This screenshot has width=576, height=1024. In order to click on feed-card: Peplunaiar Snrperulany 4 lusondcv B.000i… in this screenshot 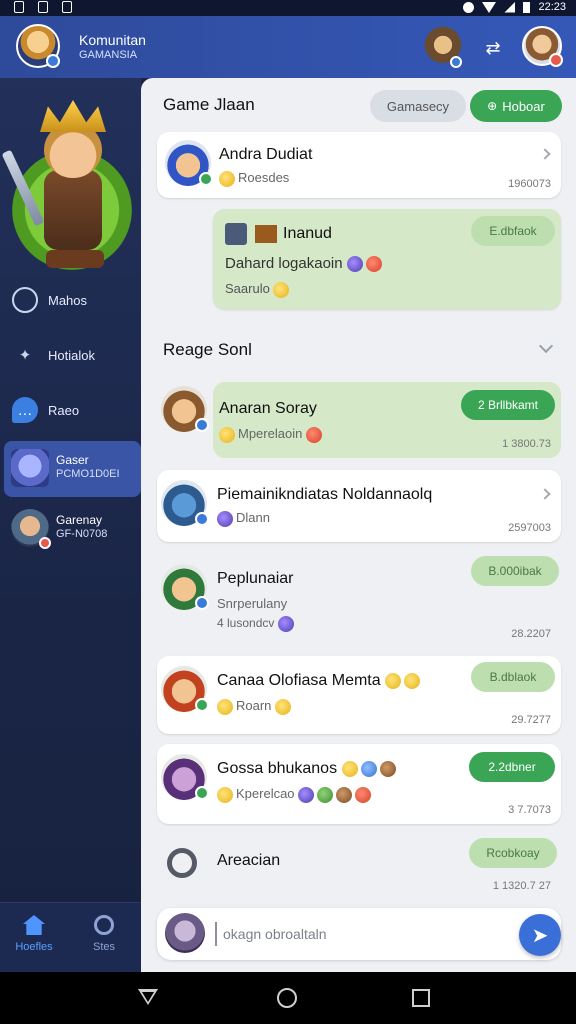, I will do `click(359, 600)`.